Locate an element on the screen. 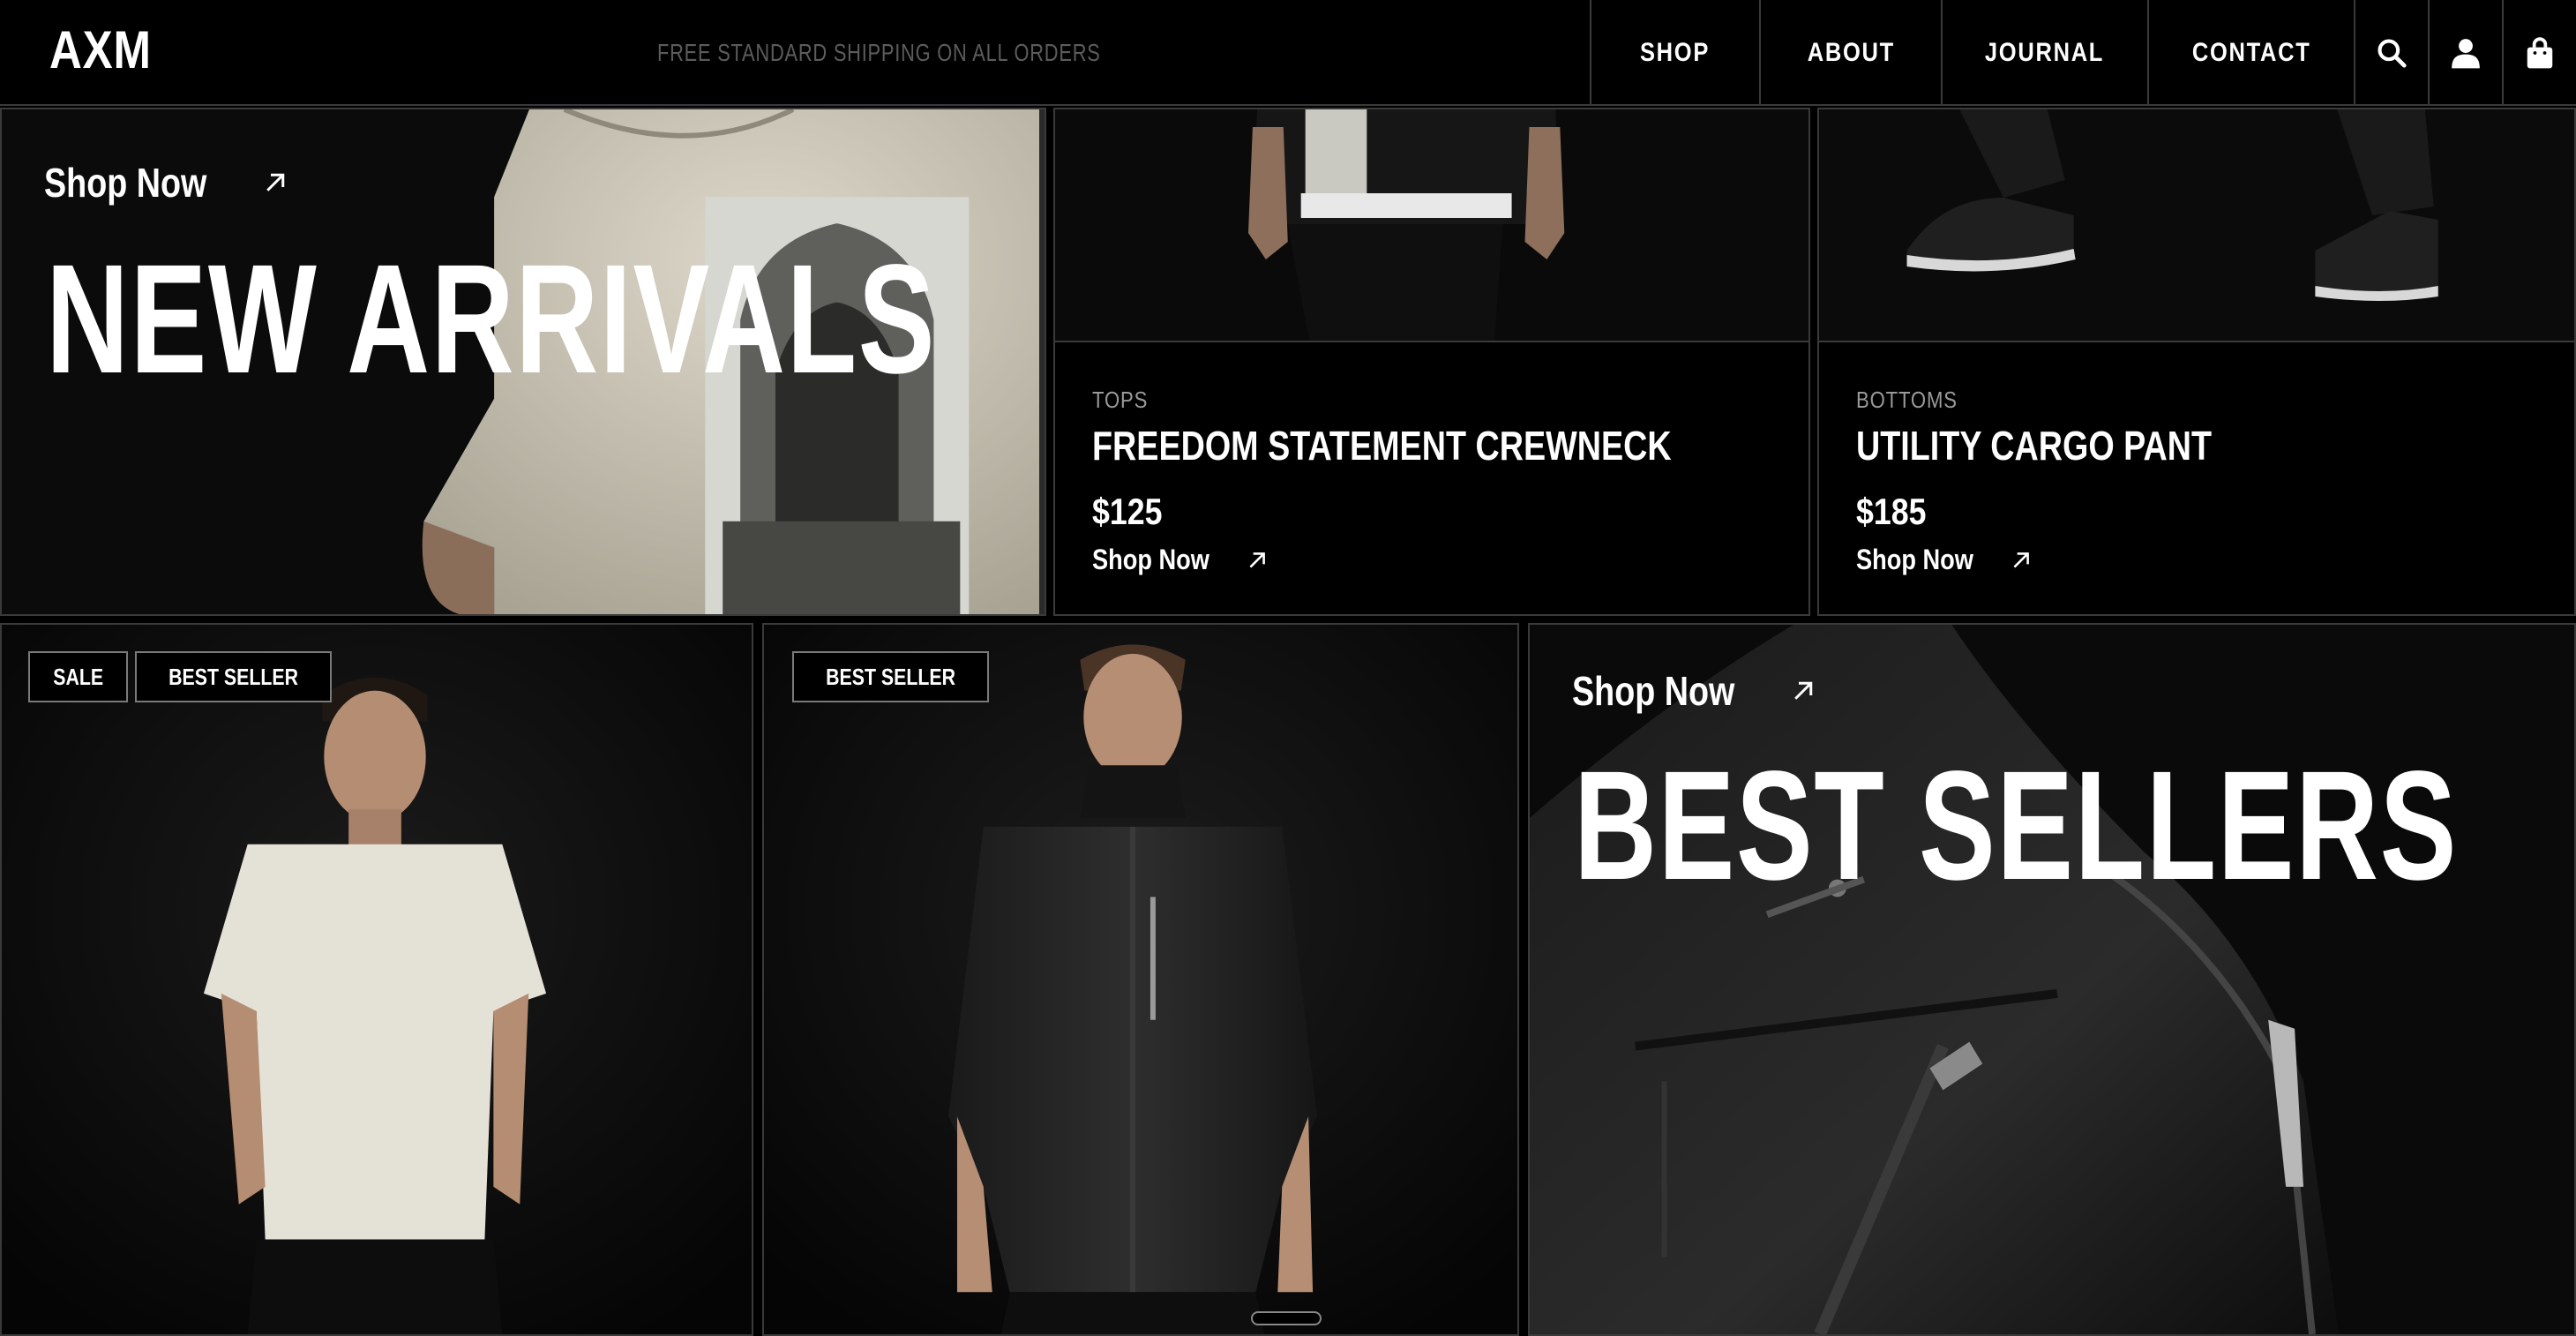 The height and width of the screenshot is (1336, 2576). nav-about-label: ABOUT is located at coordinates (1851, 52).